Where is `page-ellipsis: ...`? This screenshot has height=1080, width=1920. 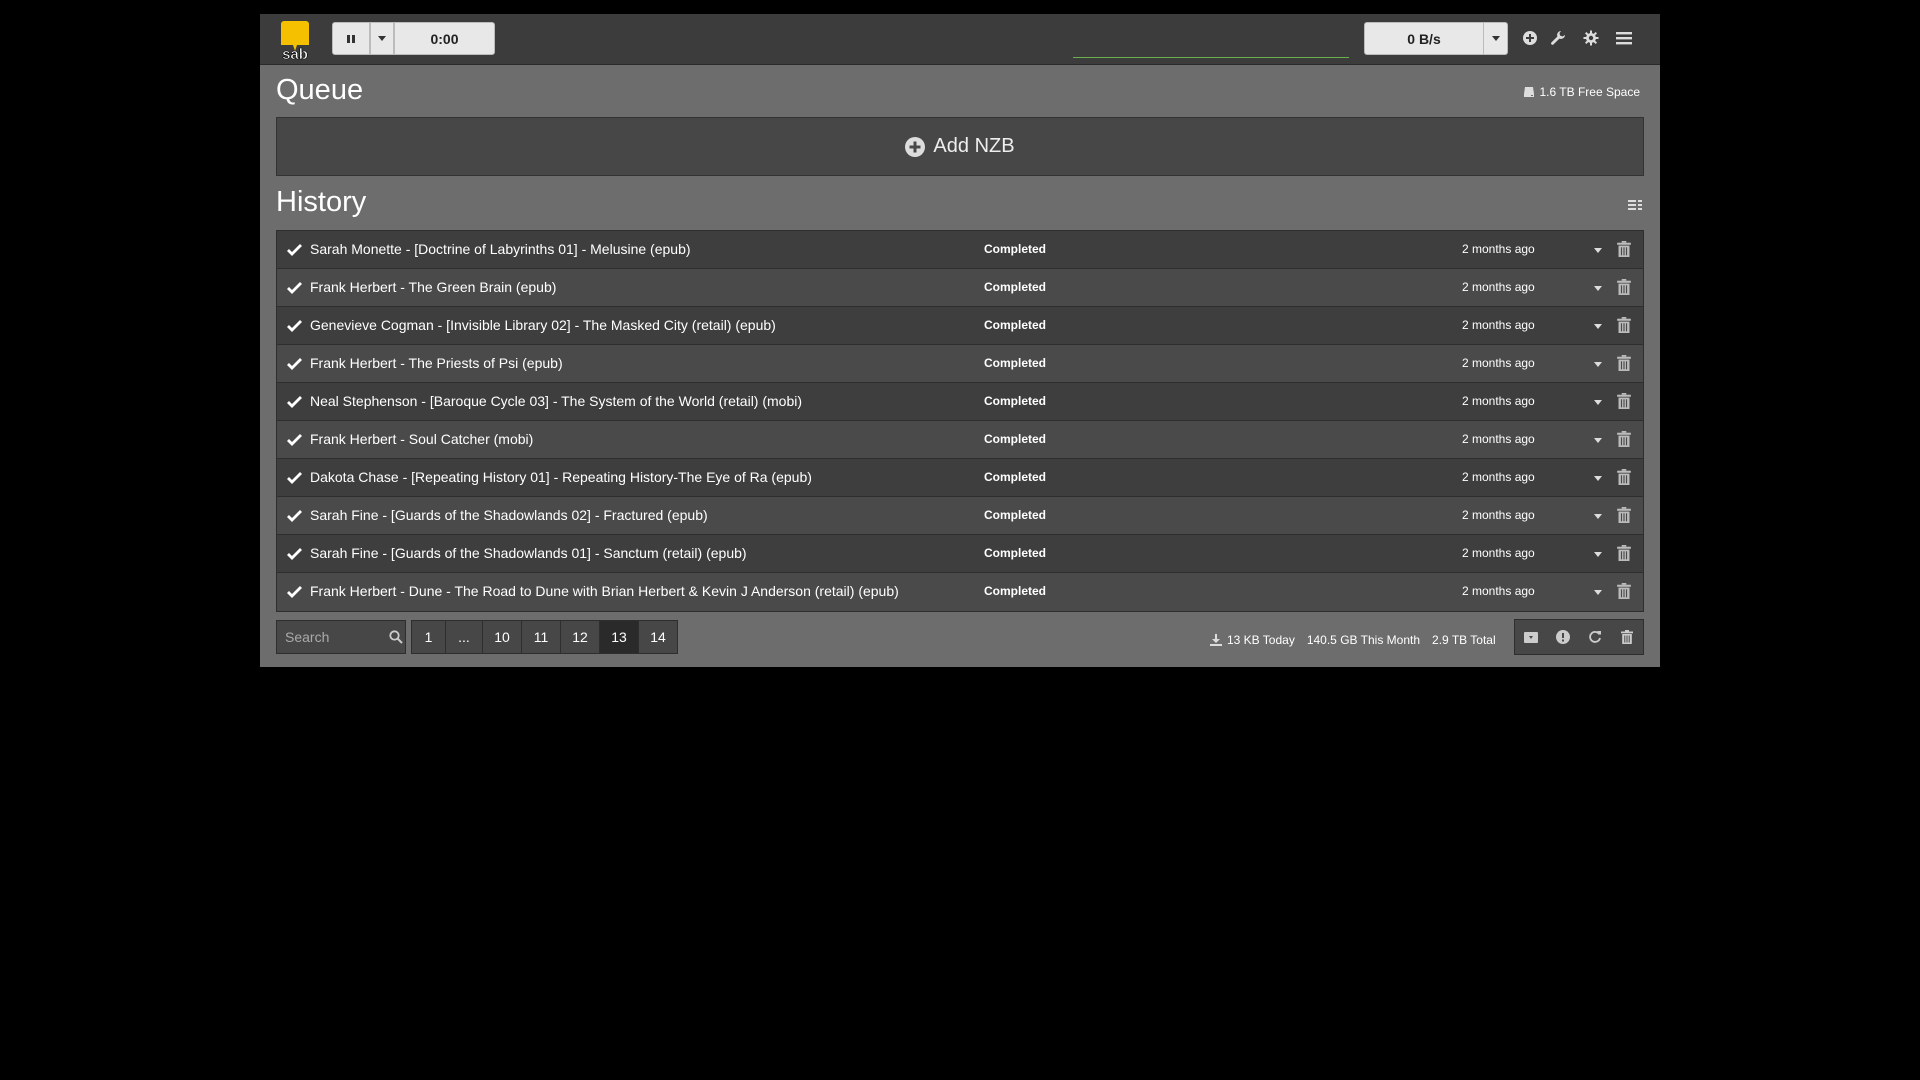 page-ellipsis: ... is located at coordinates (464, 637).